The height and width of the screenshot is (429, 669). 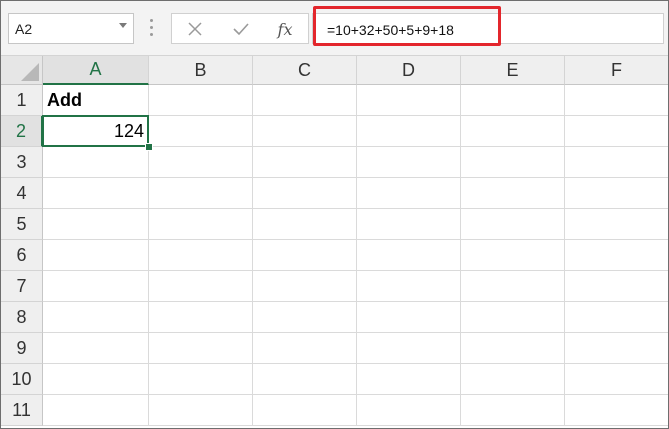 I want to click on row-header-3: 3, so click(x=22, y=162).